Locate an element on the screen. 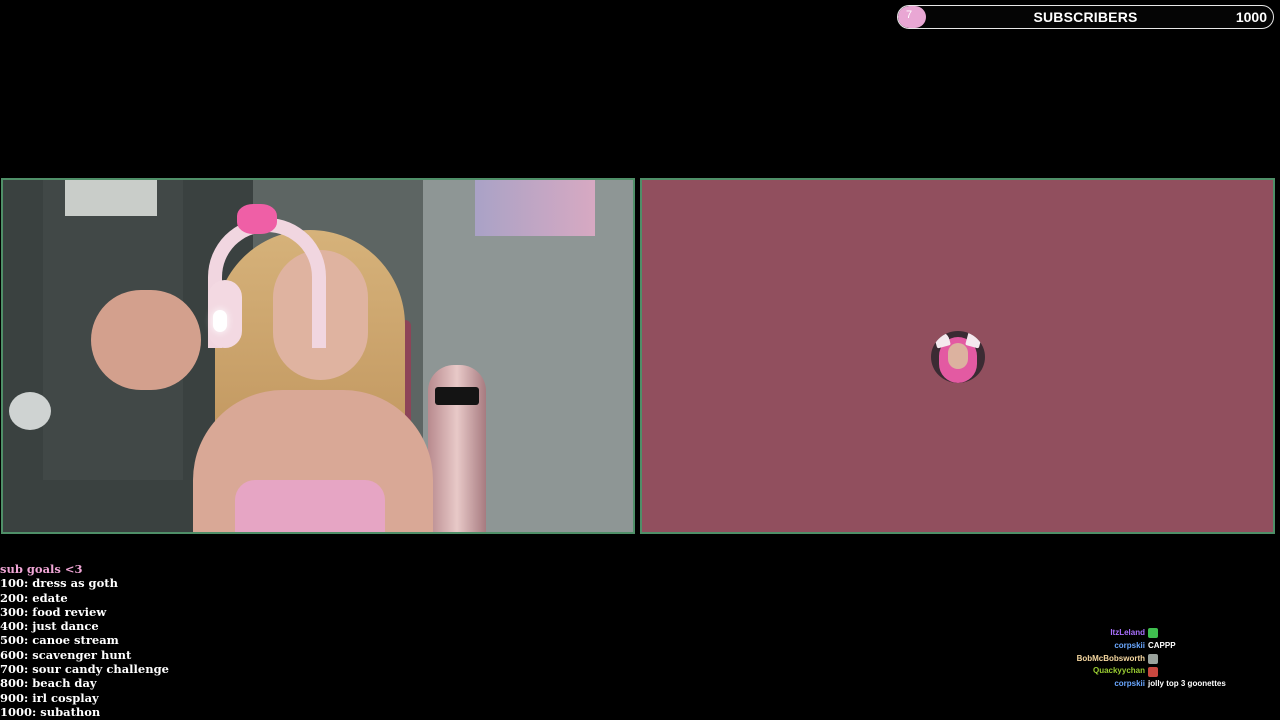 This screenshot has width=1280, height=720. chat-message: BobMcBobsworth is located at coordinates (1167, 659).